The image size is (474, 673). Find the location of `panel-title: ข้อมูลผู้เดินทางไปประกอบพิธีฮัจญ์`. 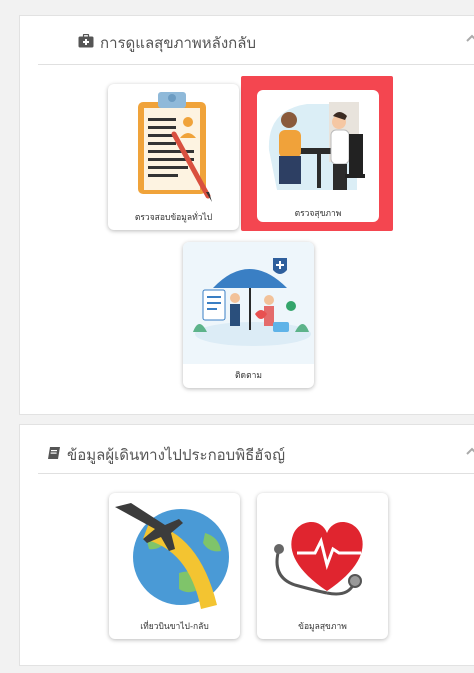

panel-title: ข้อมูลผู้เดินทางไปประกอบพิธีฮัจญ์ is located at coordinates (166, 455).